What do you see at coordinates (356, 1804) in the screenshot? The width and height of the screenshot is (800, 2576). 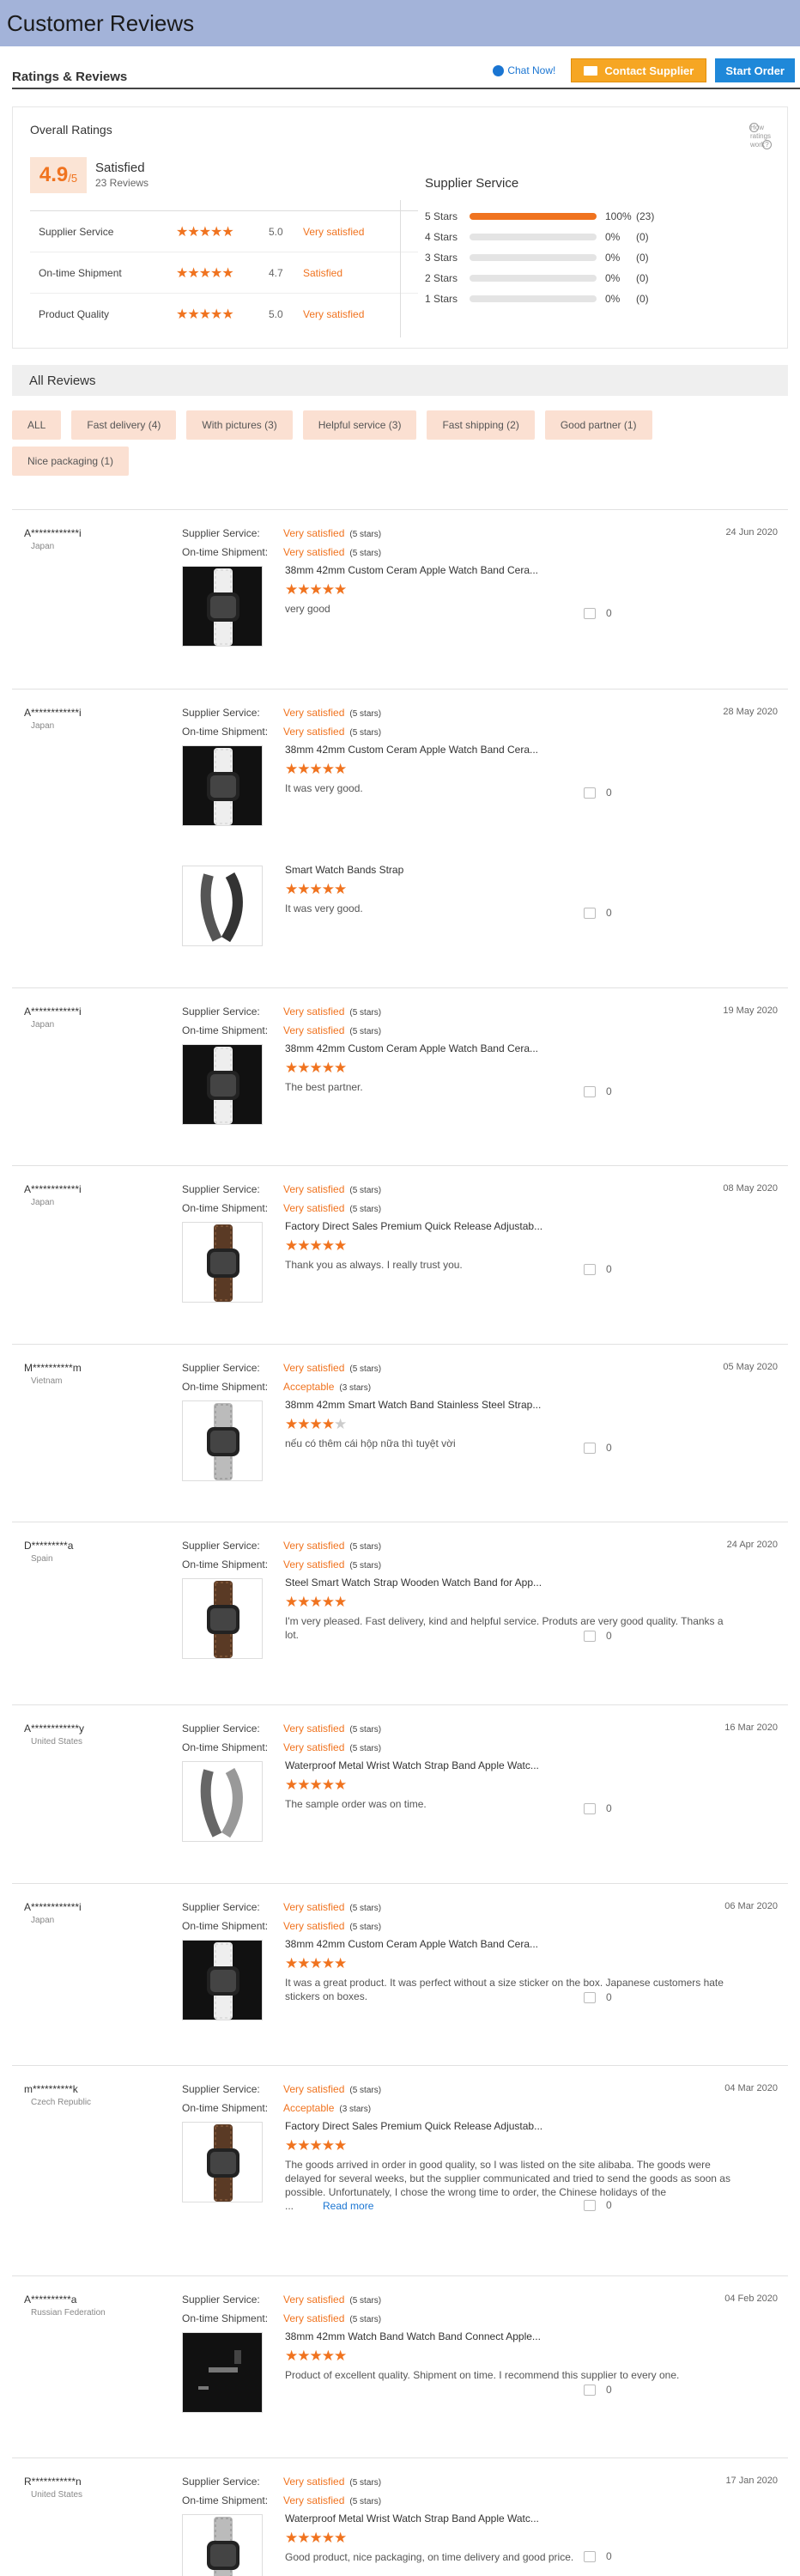 I see `review-body: The sample order was on time.` at bounding box center [356, 1804].